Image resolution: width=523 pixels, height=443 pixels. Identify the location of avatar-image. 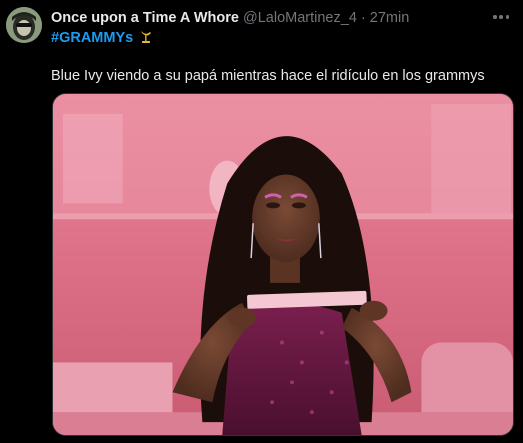
(24, 25).